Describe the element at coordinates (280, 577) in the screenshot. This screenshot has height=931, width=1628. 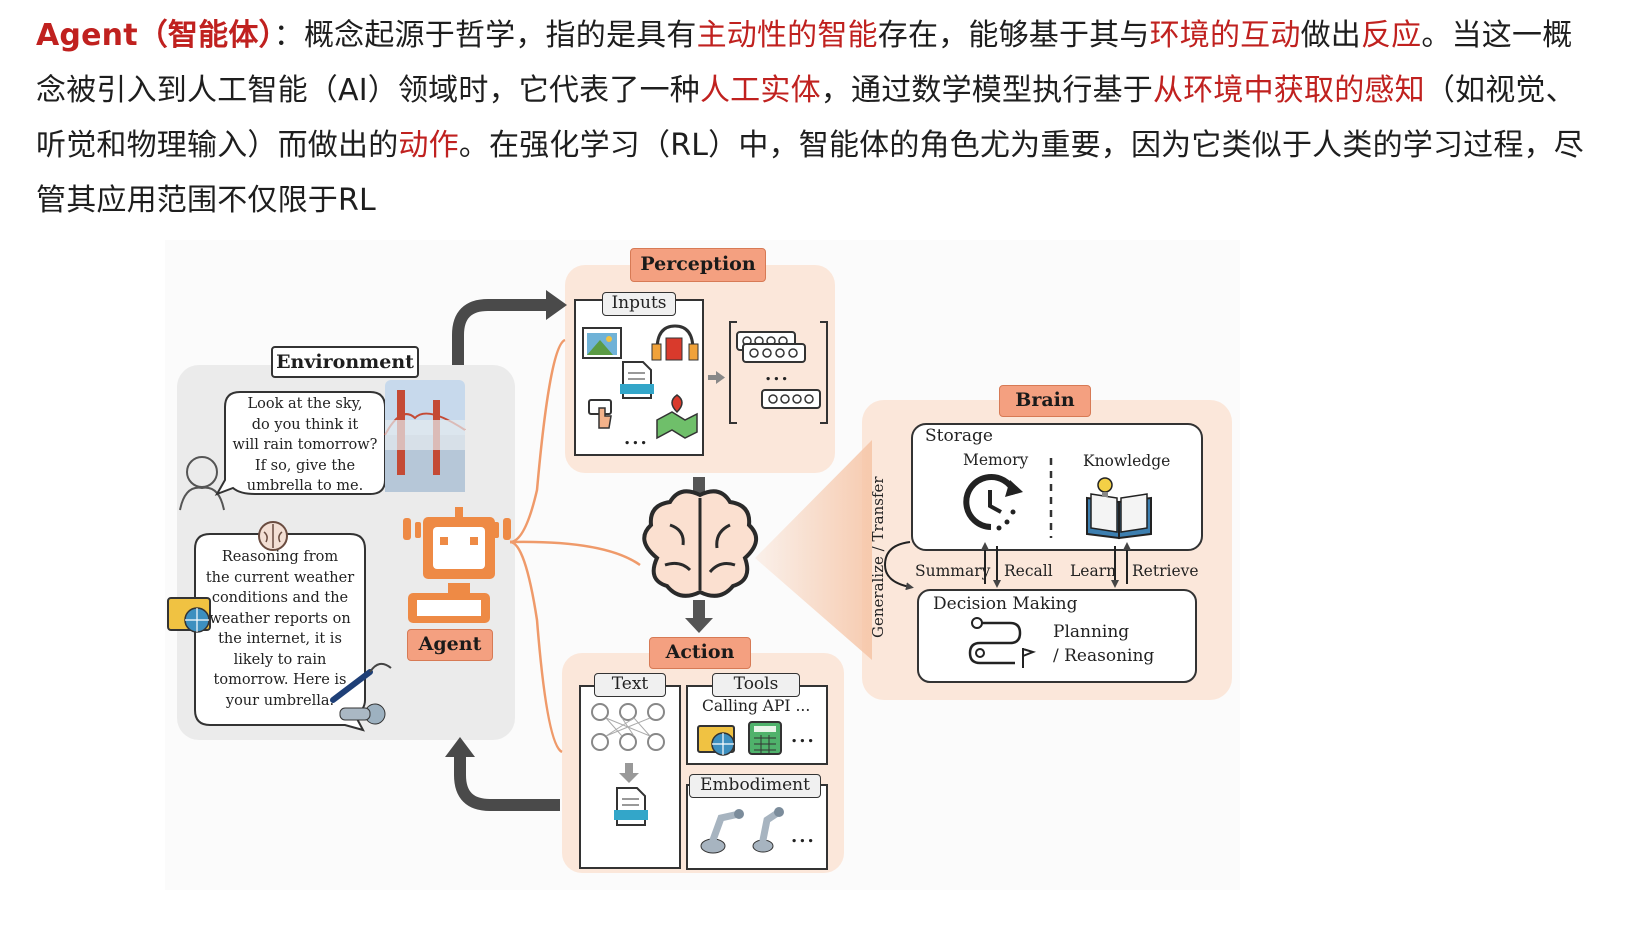
I see `reply-line: the current weather` at that location.